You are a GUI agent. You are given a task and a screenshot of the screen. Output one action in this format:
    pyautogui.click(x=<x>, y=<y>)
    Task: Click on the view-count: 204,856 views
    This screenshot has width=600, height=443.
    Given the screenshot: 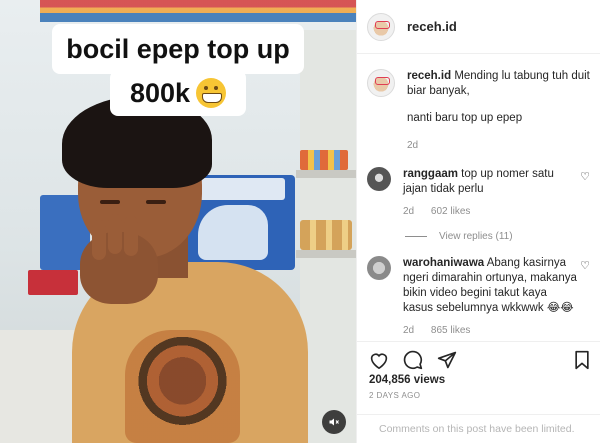 What is the action you would take?
    pyautogui.click(x=478, y=380)
    